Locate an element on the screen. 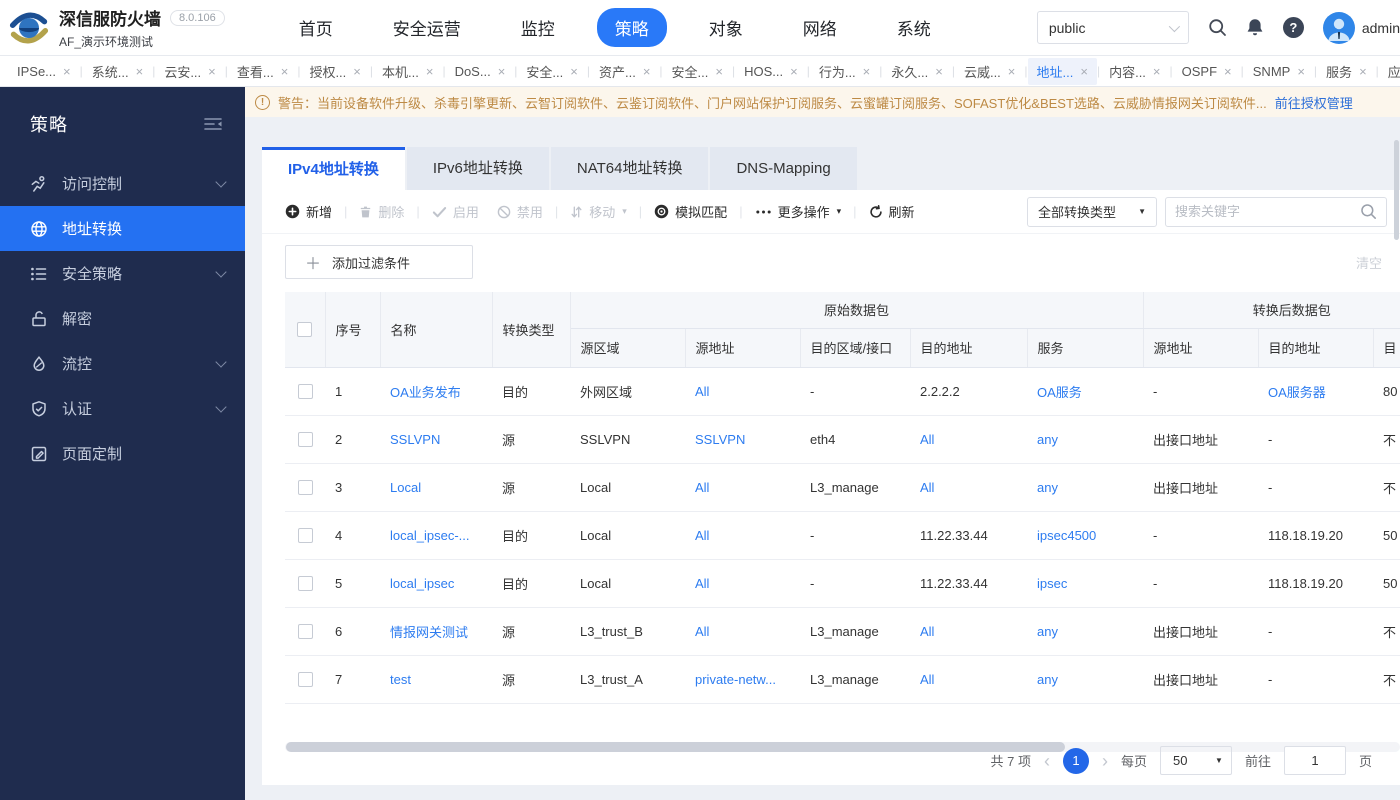 The height and width of the screenshot is (800, 1400). sidebar-item-6: 页面定制 is located at coordinates (122, 453).